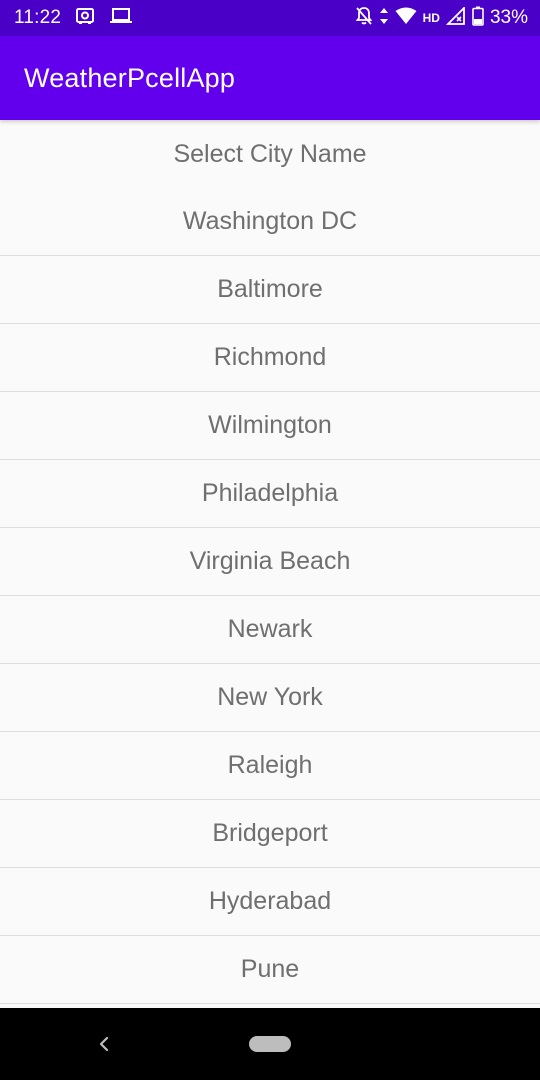  Describe the element at coordinates (130, 77) in the screenshot. I see `app-title: WeatherPcellApp` at that location.